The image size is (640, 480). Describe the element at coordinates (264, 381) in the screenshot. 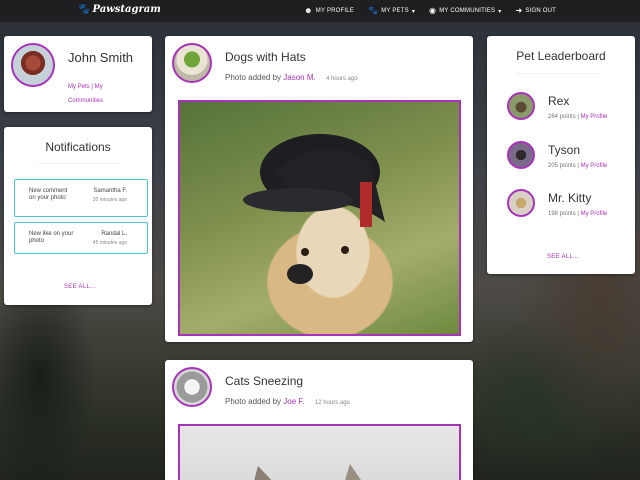

I see `post-title: Cats Sneezing` at that location.